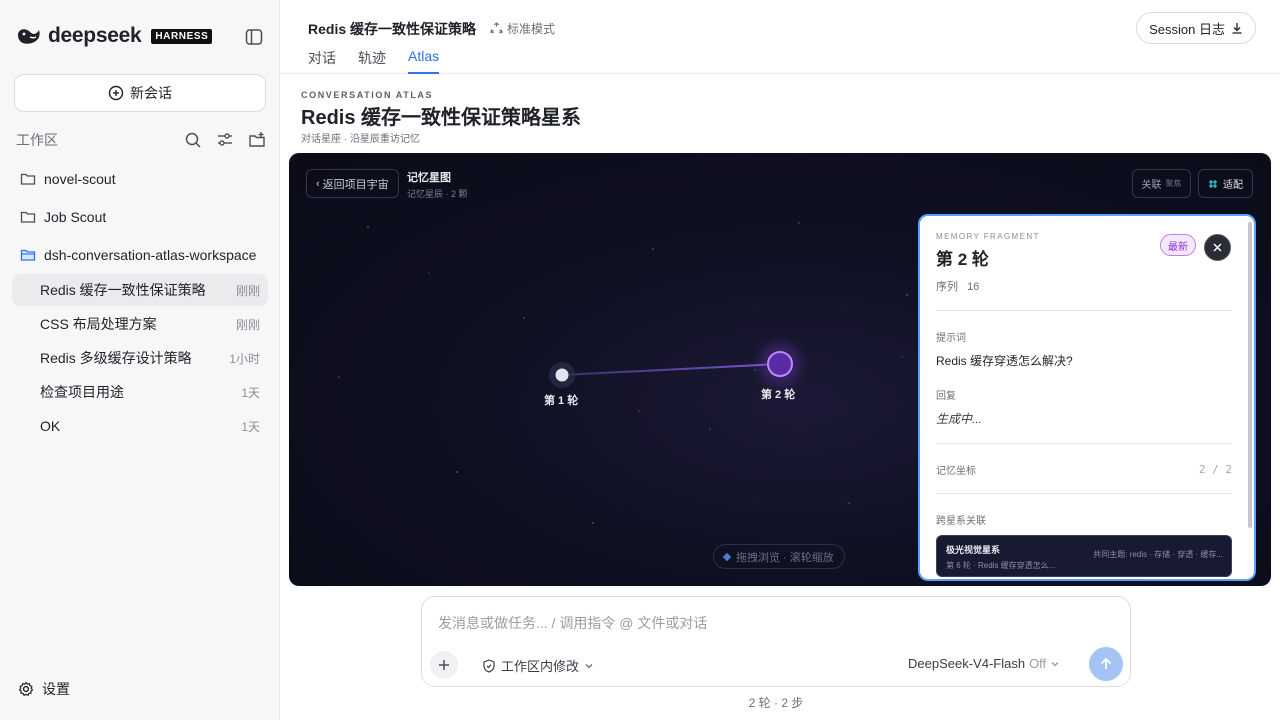  What do you see at coordinates (75, 217) in the screenshot?
I see `folder-label: Job Scout` at bounding box center [75, 217].